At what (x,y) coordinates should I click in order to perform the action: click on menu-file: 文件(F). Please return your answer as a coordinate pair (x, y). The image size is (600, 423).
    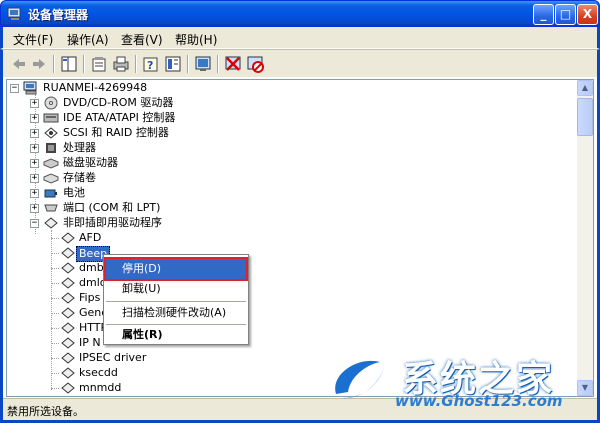
    Looking at the image, I should click on (33, 39).